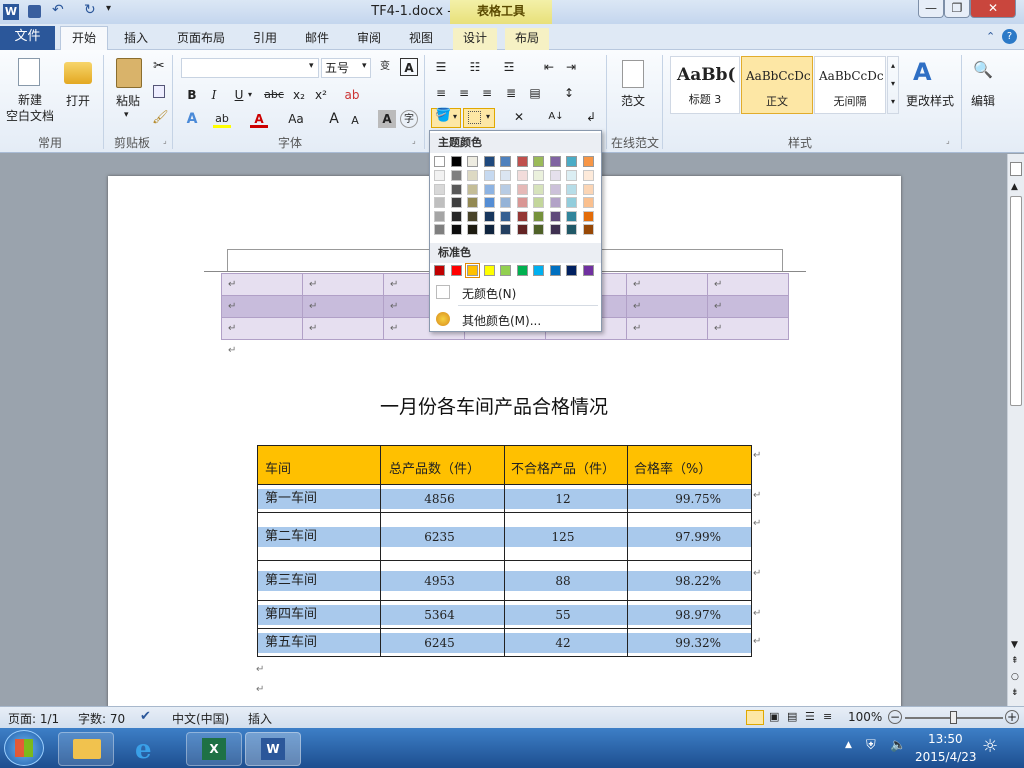 The image size is (1024, 768). Describe the element at coordinates (983, 100) in the screenshot. I see `edit-button: 编辑` at that location.